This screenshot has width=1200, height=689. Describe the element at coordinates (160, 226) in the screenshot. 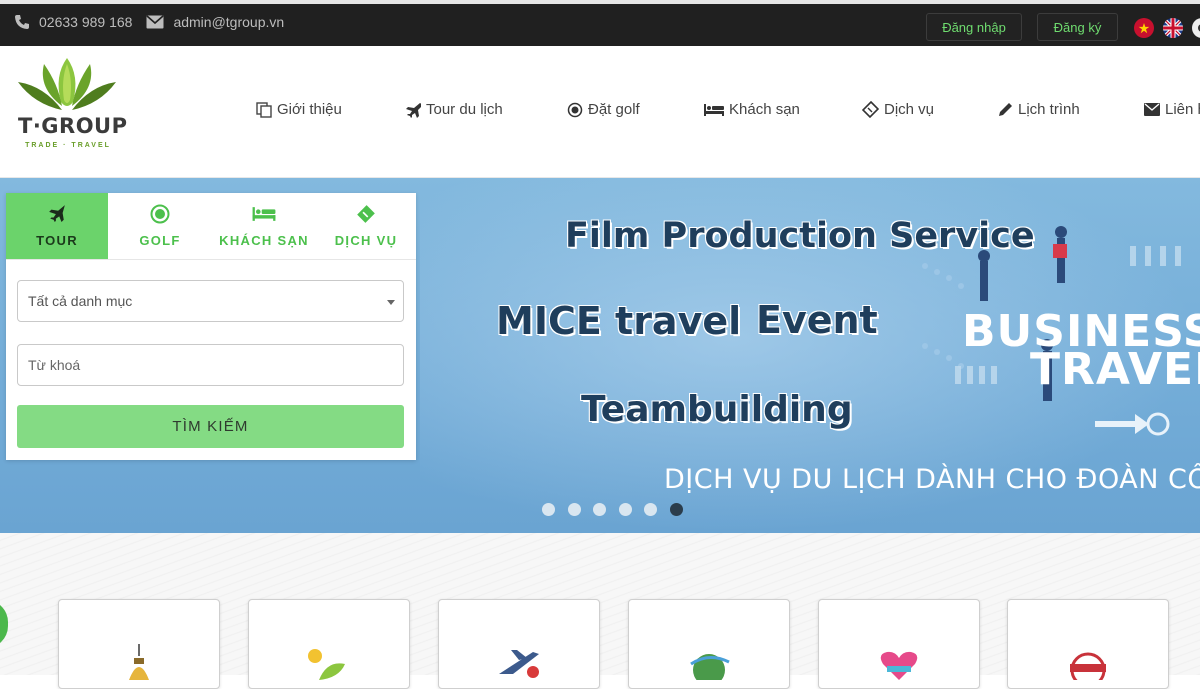

I see `tab-golf: GOLF` at that location.